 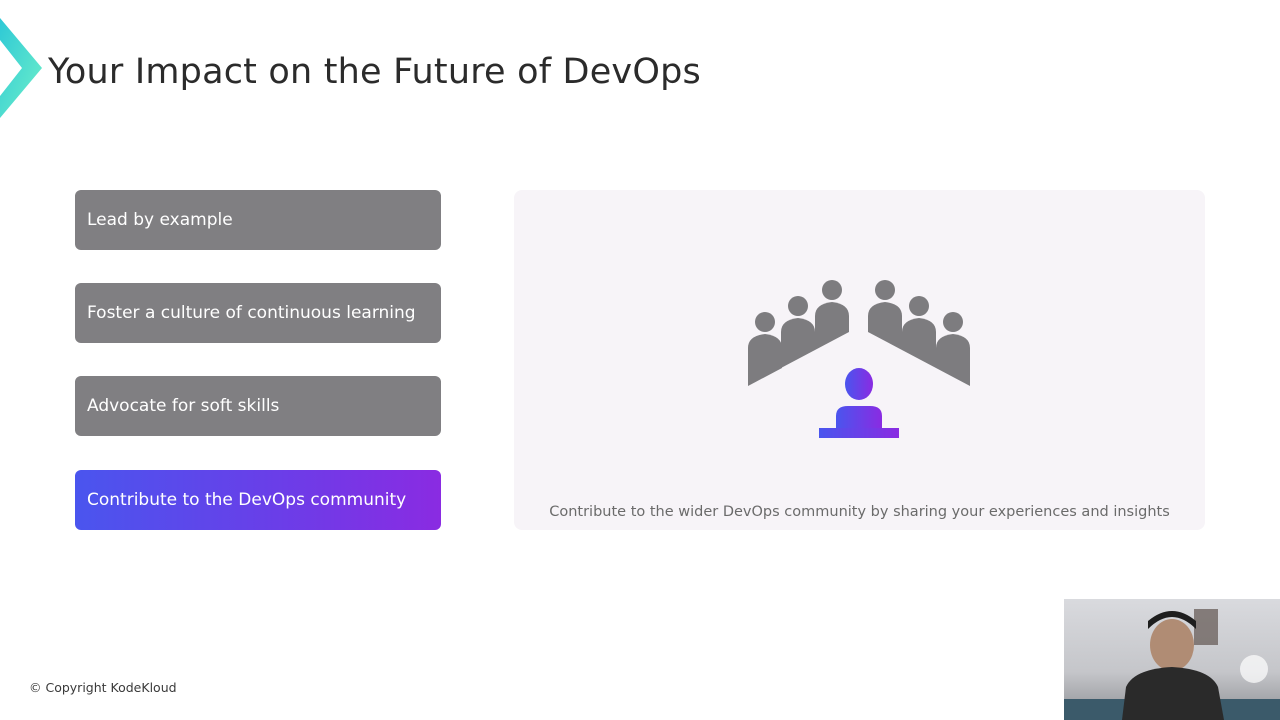 What do you see at coordinates (103, 687) in the screenshot?
I see `copyright-text: © Copyright KodeKloud` at bounding box center [103, 687].